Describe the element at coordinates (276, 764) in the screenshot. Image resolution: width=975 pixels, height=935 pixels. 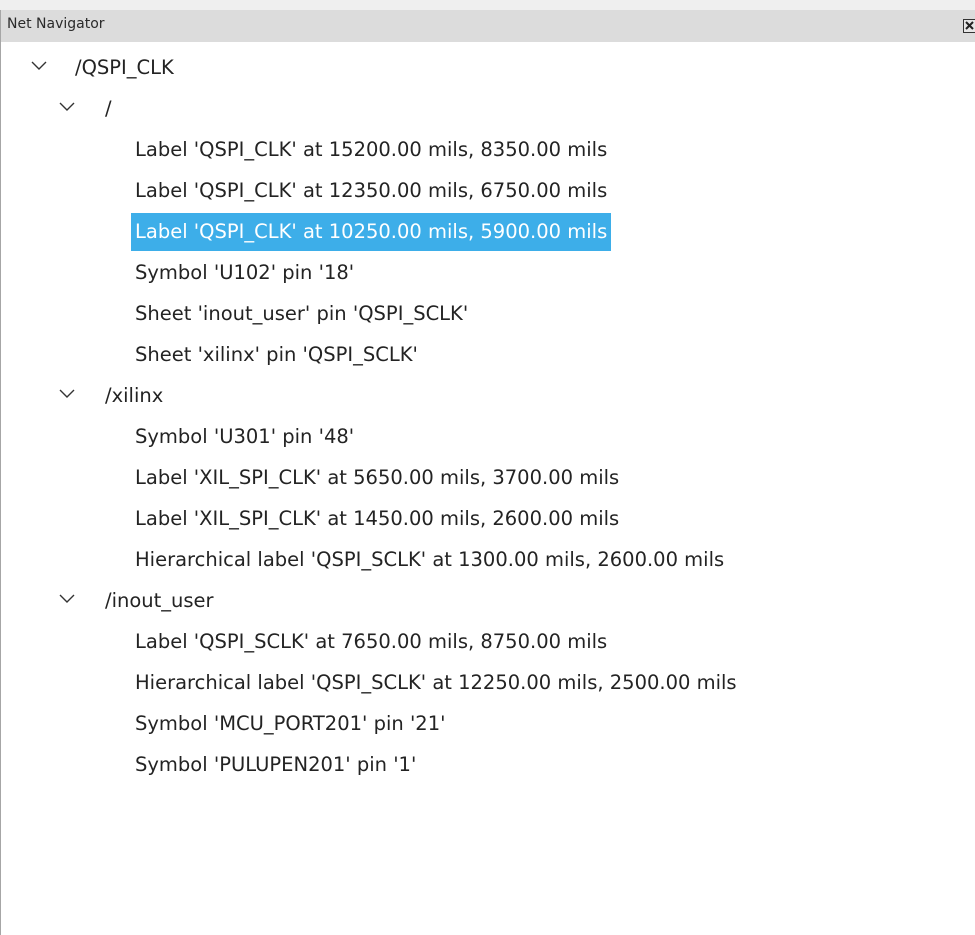
I see `tree-item-label: Symbol 'PULUPEN201' pin '1'` at that location.